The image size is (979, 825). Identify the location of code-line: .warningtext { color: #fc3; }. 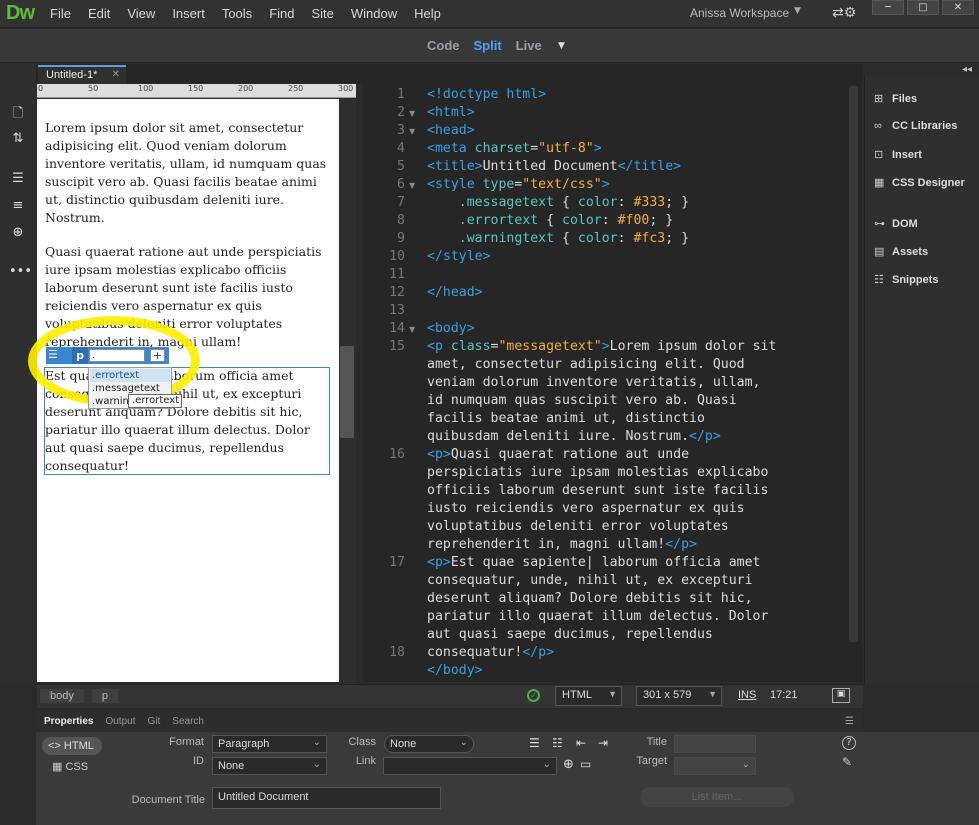
(574, 238).